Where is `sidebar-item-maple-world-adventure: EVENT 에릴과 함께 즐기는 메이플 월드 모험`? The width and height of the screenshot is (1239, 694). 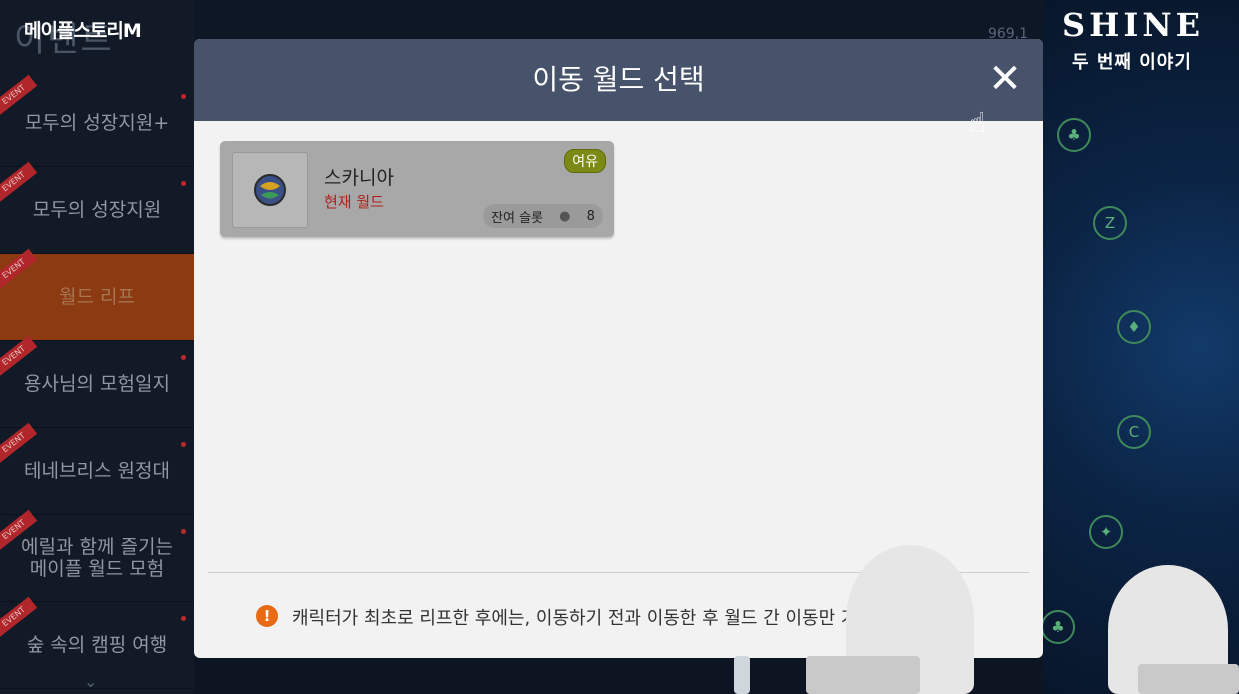 sidebar-item-maple-world-adventure: EVENT 에릴과 함께 즐기는 메이플 월드 모험 is located at coordinates (97, 555).